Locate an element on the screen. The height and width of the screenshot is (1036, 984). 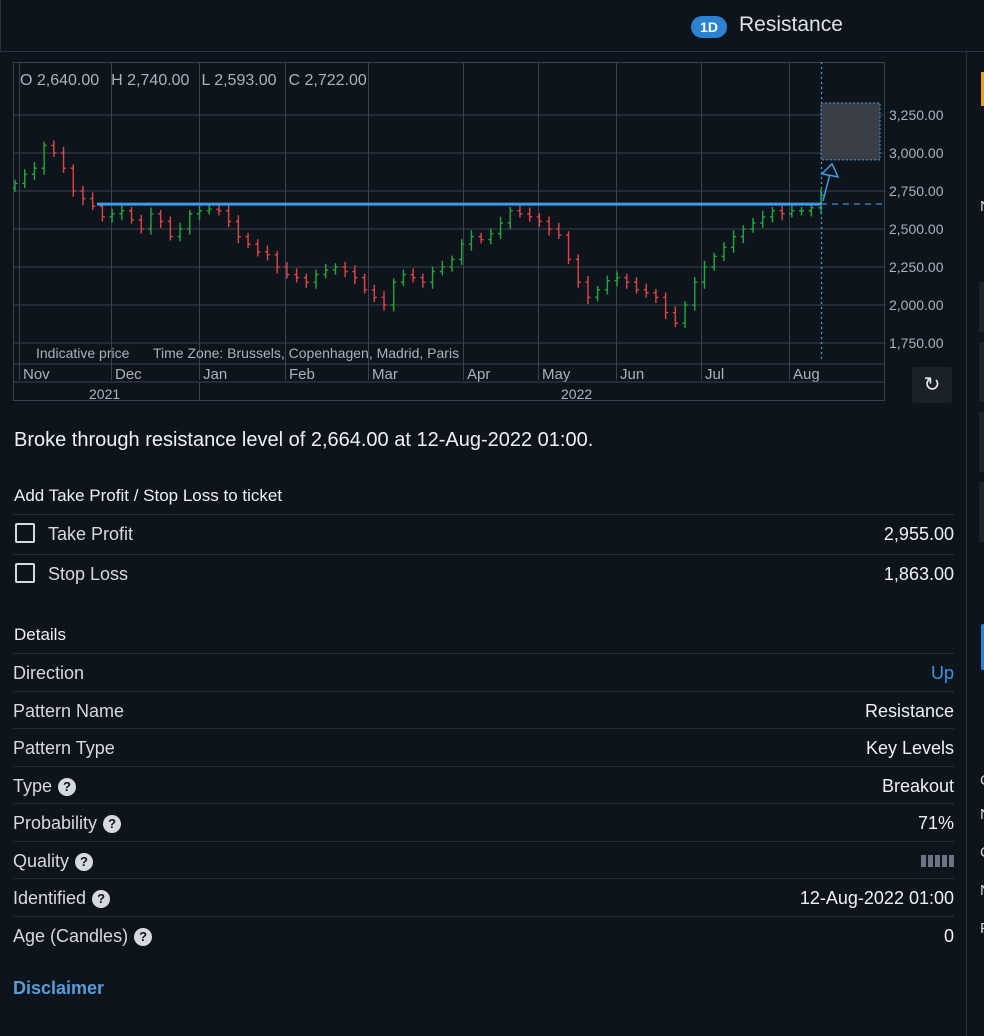
refresh-button: ↻ is located at coordinates (932, 385).